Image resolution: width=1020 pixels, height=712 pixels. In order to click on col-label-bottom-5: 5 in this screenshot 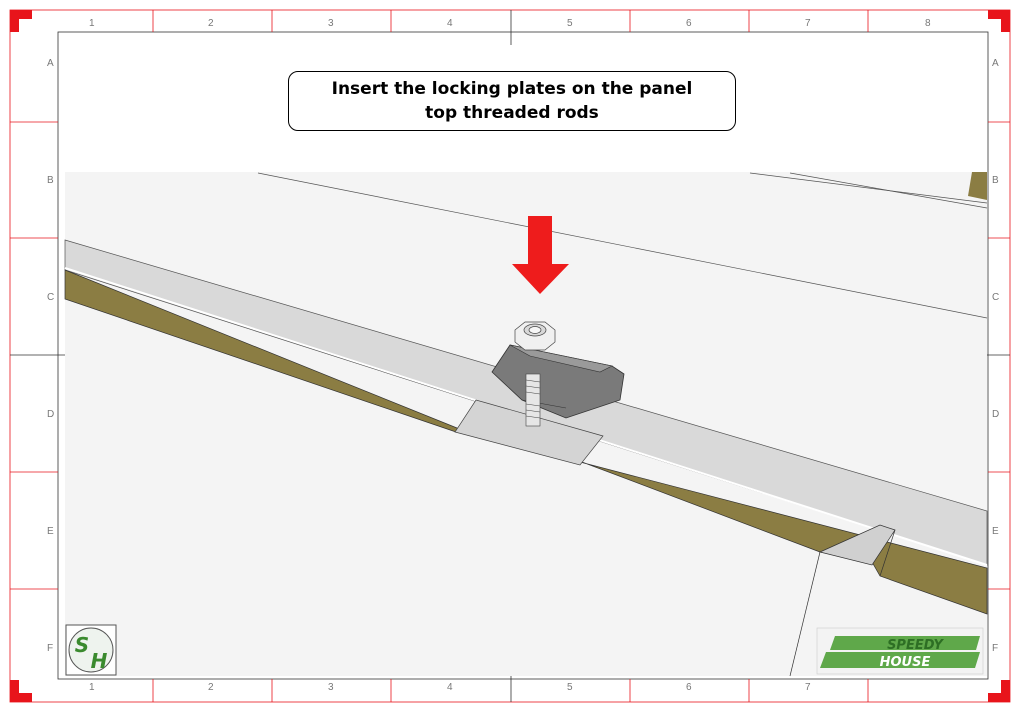, I will do `click(570, 687)`.